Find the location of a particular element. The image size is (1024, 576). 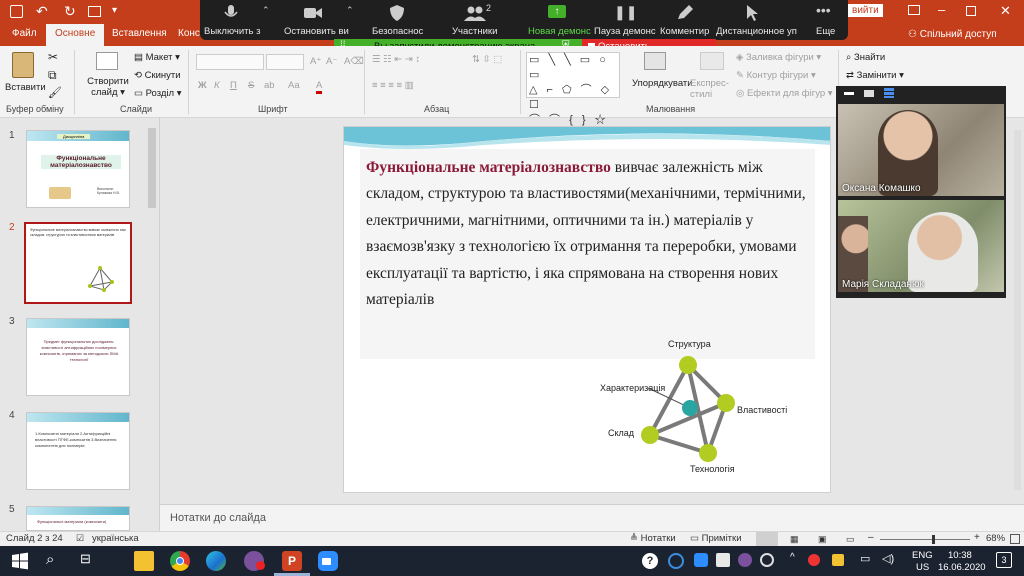

tab-home: Основне is located at coordinates (75, 35).